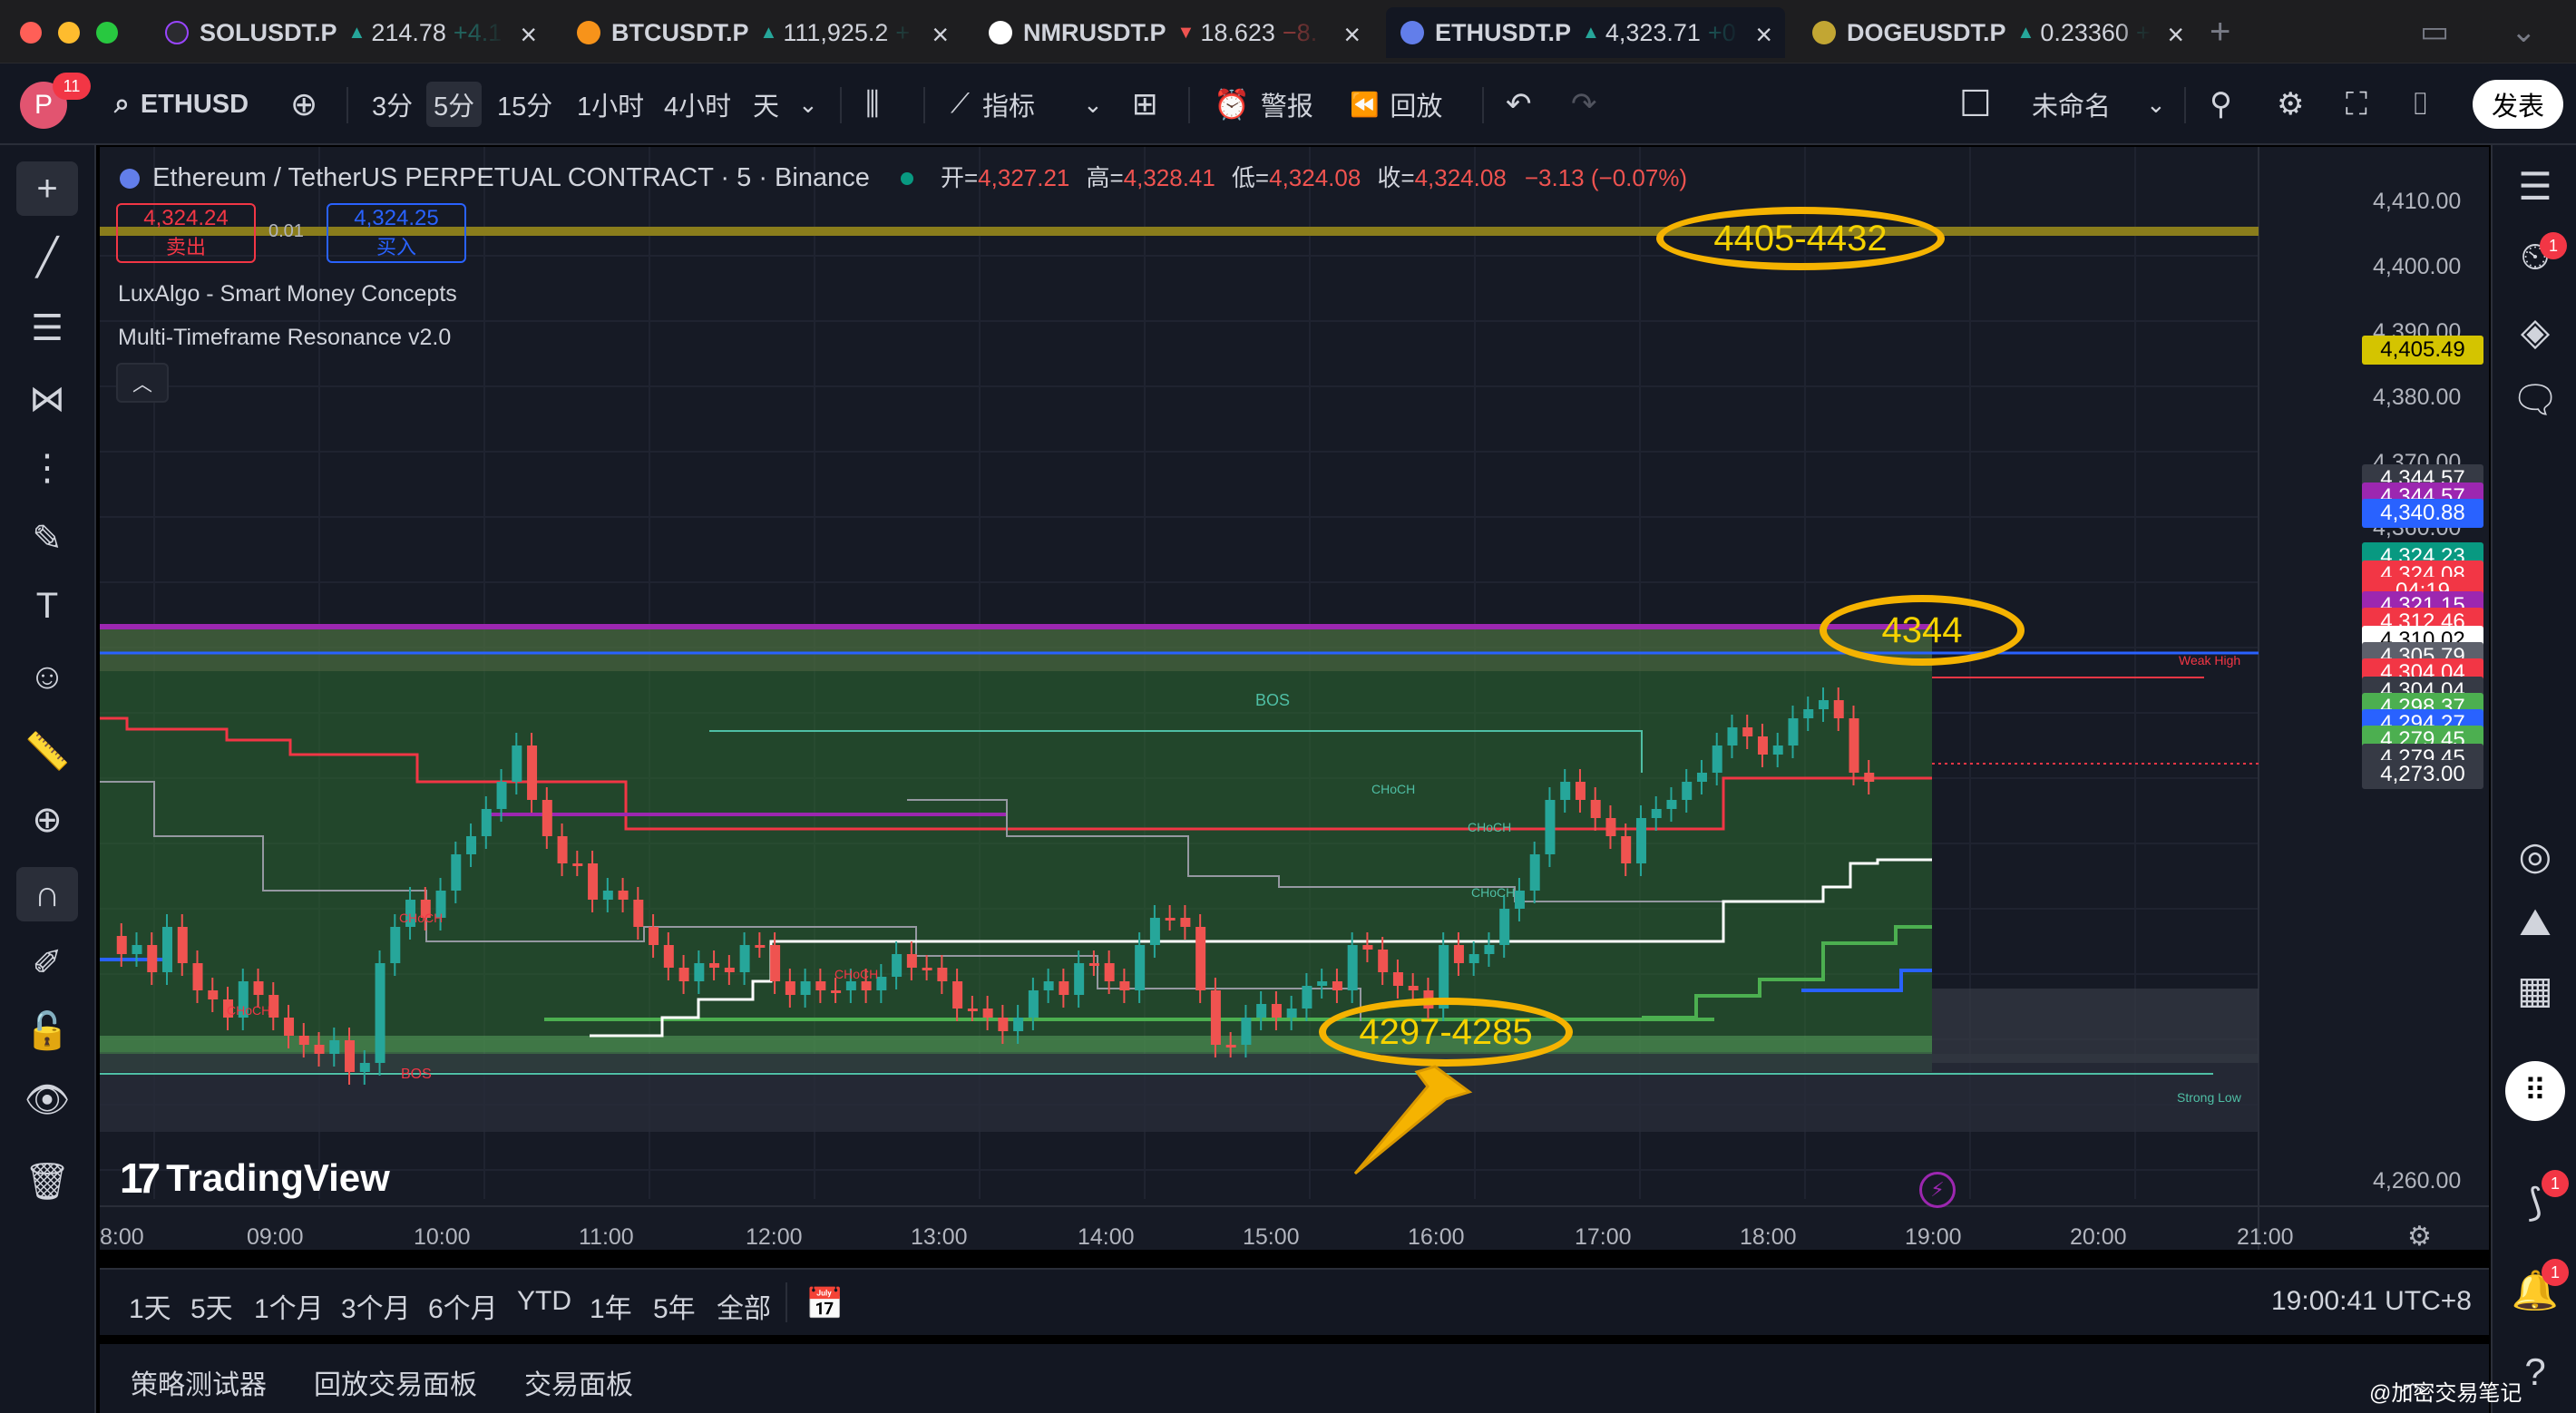 The height and width of the screenshot is (1413, 2576). Describe the element at coordinates (396, 233) in the screenshot. I see `buy-button: 4,324.25 买入` at that location.